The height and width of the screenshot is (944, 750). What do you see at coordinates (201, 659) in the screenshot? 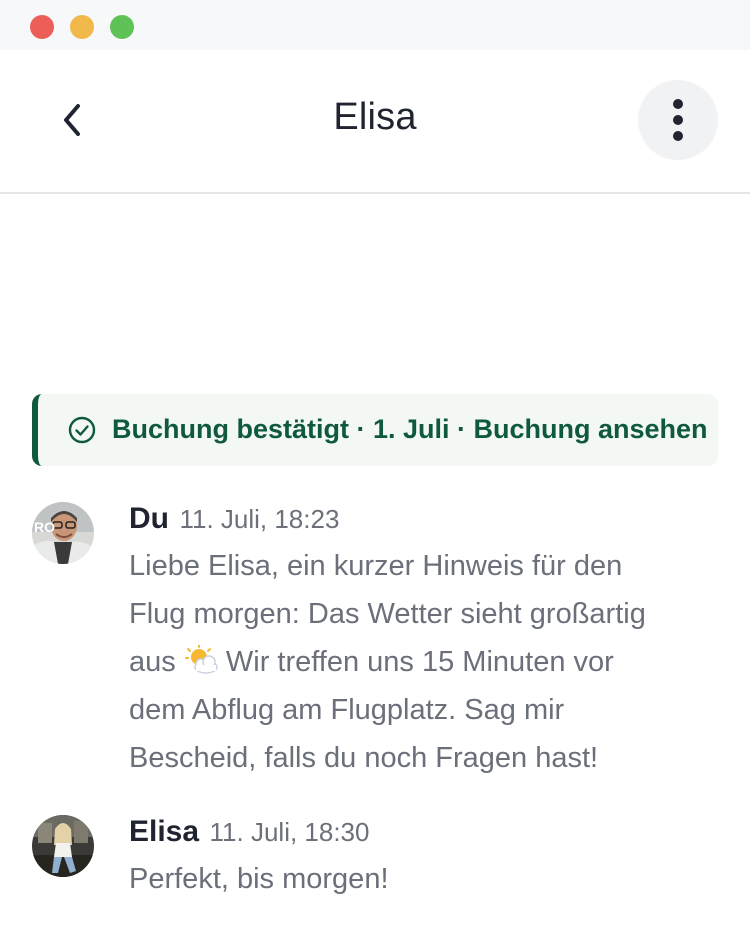
I see `sun-behind-cloud-icon` at bounding box center [201, 659].